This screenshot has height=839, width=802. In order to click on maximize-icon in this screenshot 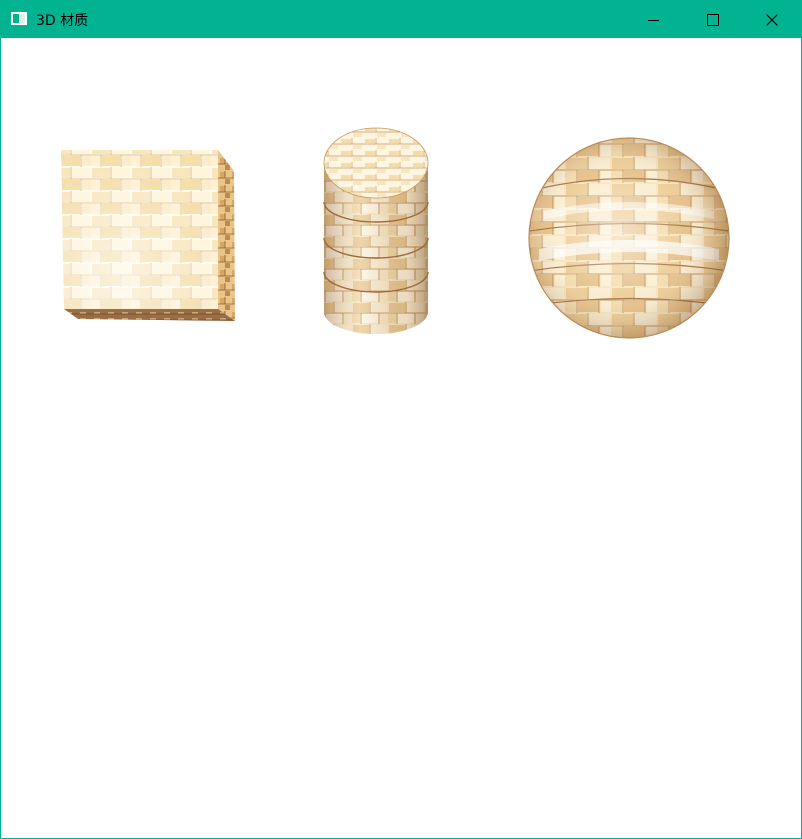, I will do `click(713, 19)`.